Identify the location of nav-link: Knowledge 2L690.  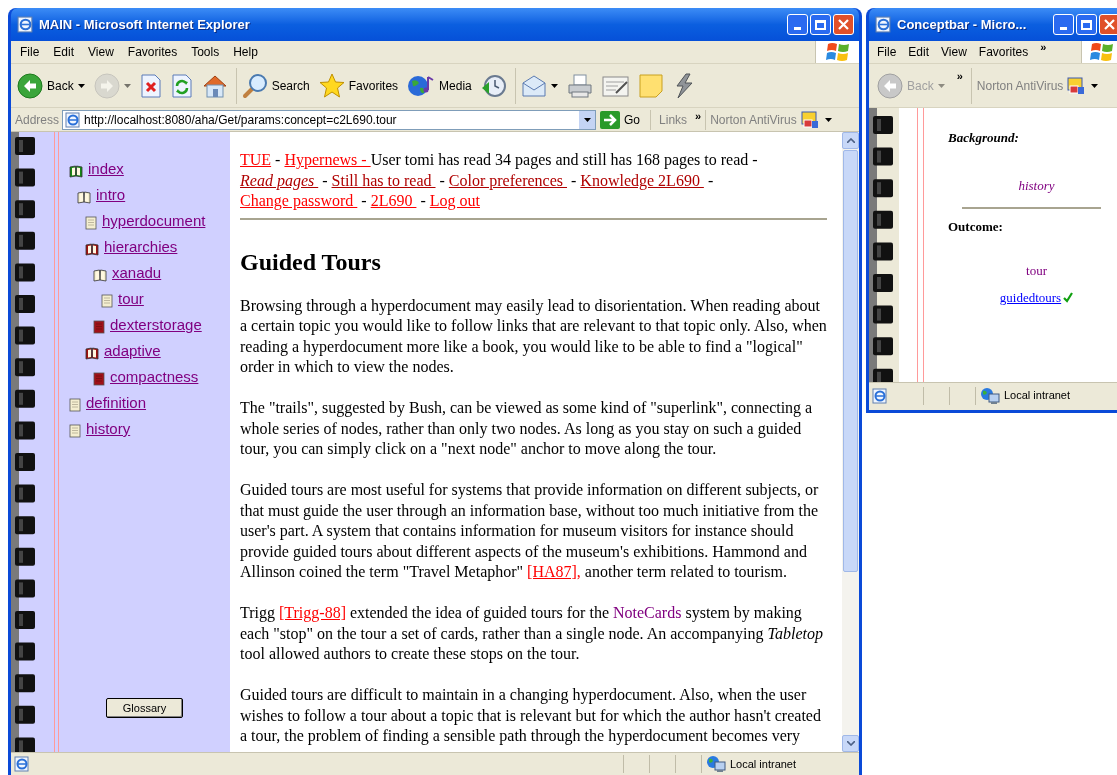
(642, 180).